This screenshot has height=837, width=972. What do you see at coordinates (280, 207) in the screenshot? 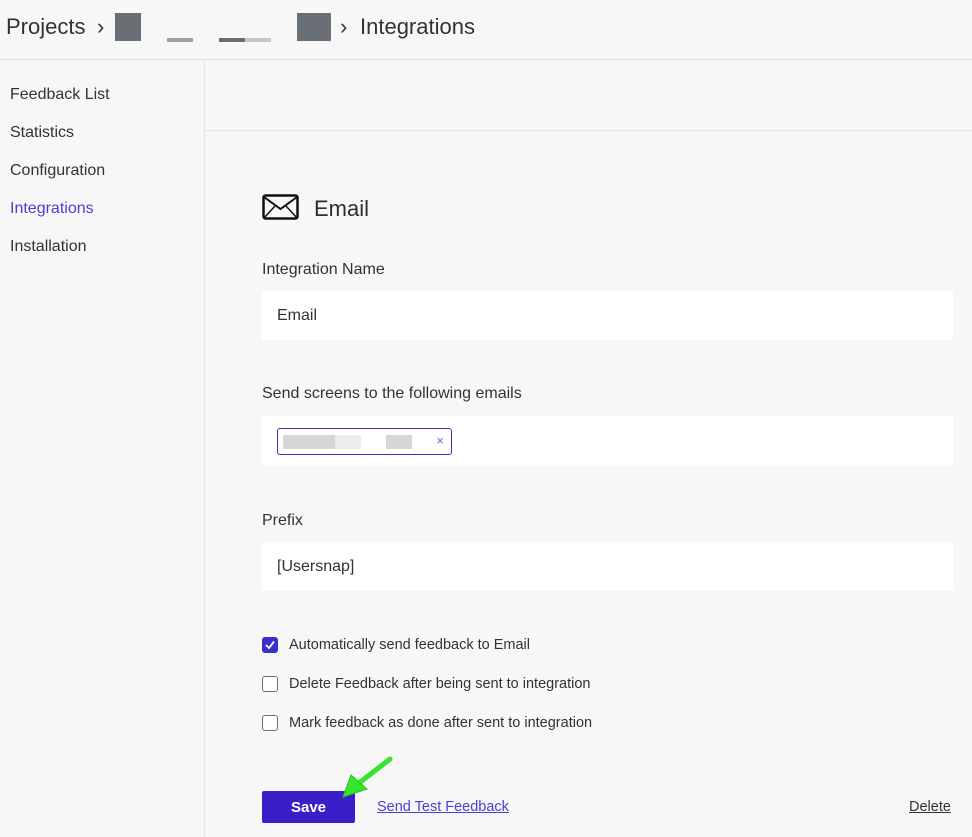
I see `envelope-icon` at bounding box center [280, 207].